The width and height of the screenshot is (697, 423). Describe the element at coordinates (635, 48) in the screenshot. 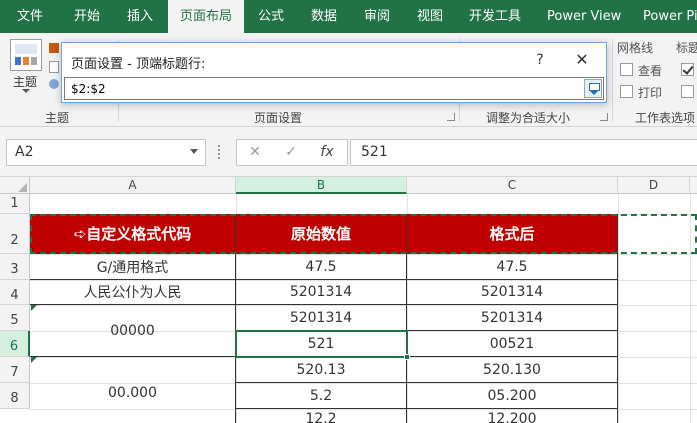

I see `gridlines-label: 网格线` at that location.